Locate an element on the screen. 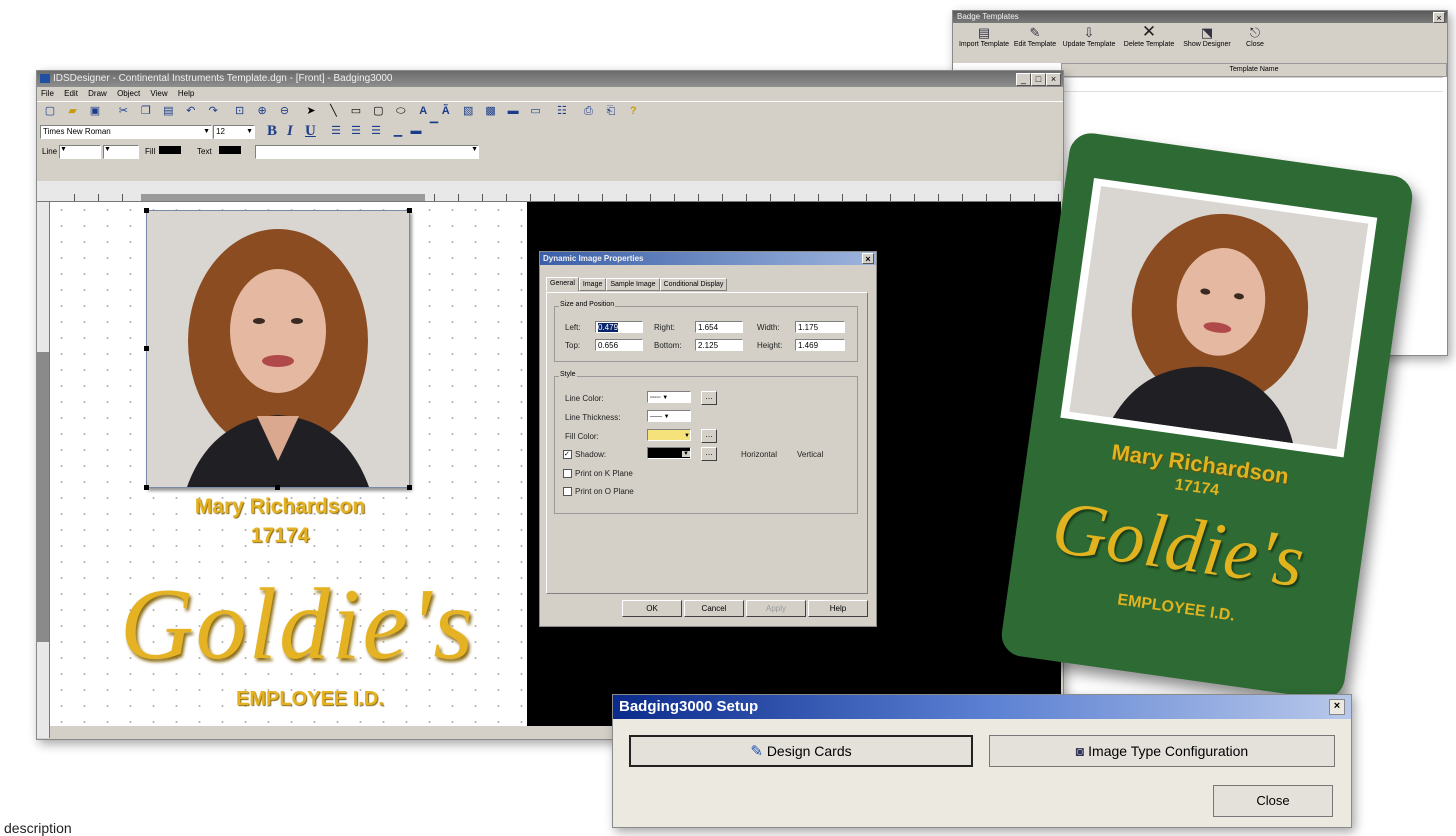 Image resolution: width=1456 pixels, height=836 pixels. open-icon: ▰ is located at coordinates (72, 111).